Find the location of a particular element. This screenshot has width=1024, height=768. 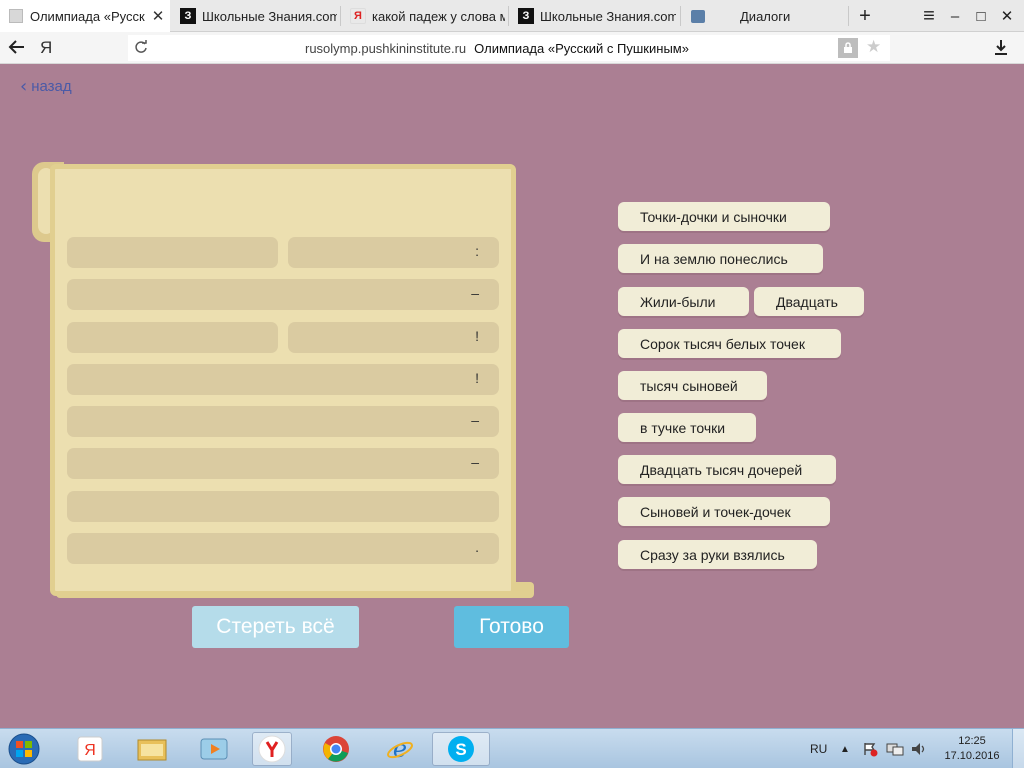

language-indicator: RU is located at coordinates (818, 748).